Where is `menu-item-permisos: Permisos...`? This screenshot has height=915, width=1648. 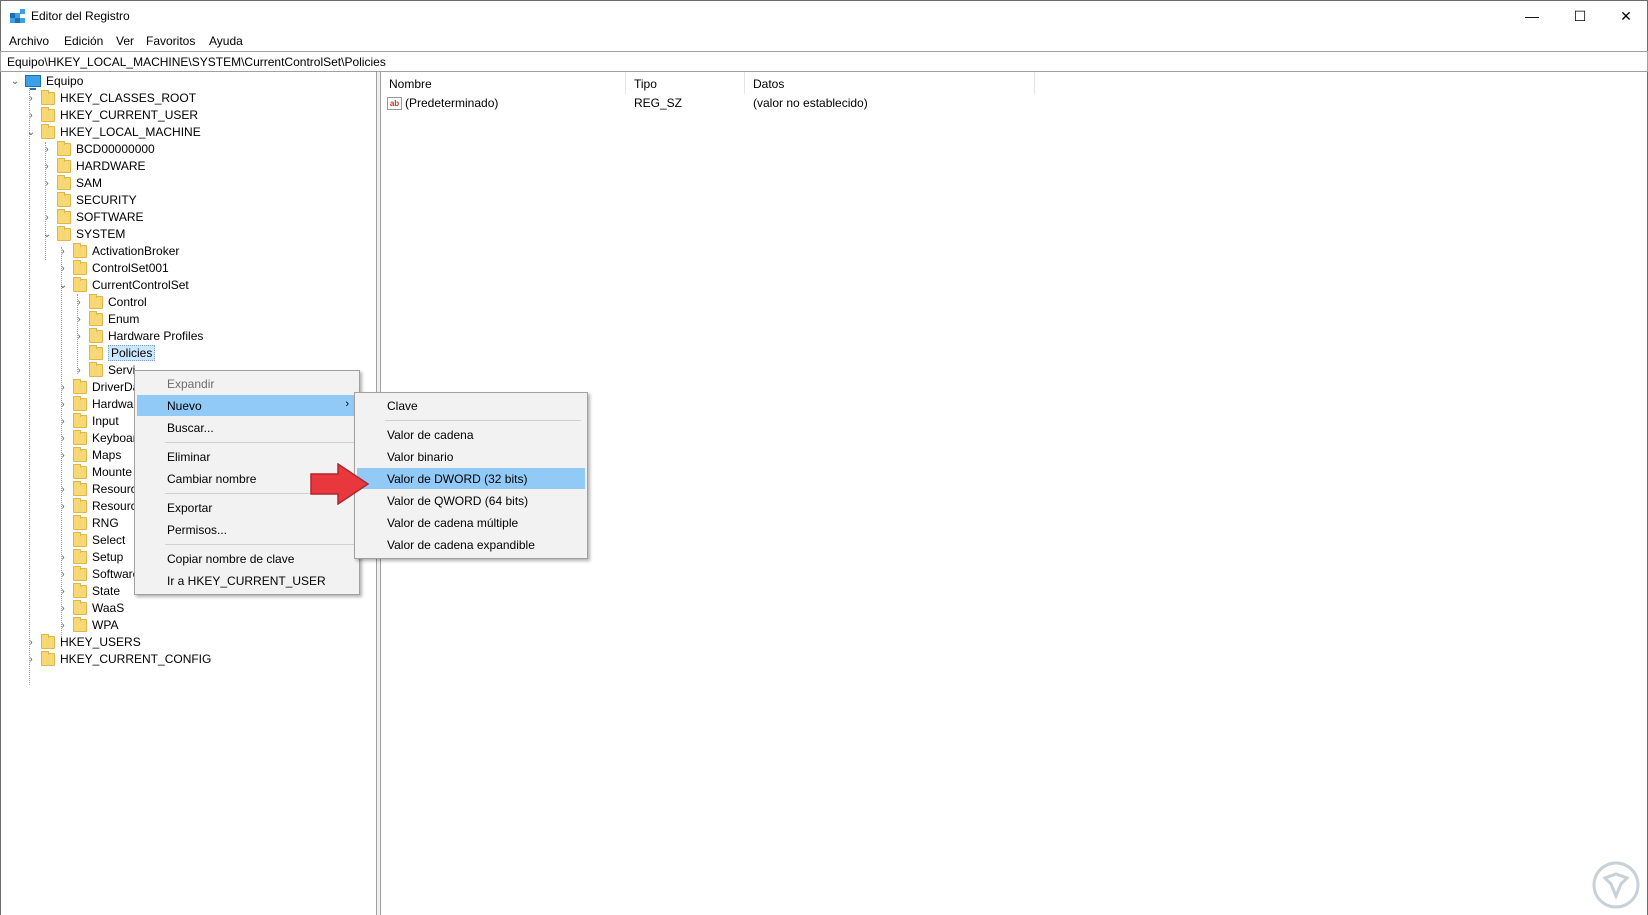 menu-item-permisos: Permisos... is located at coordinates (247, 529).